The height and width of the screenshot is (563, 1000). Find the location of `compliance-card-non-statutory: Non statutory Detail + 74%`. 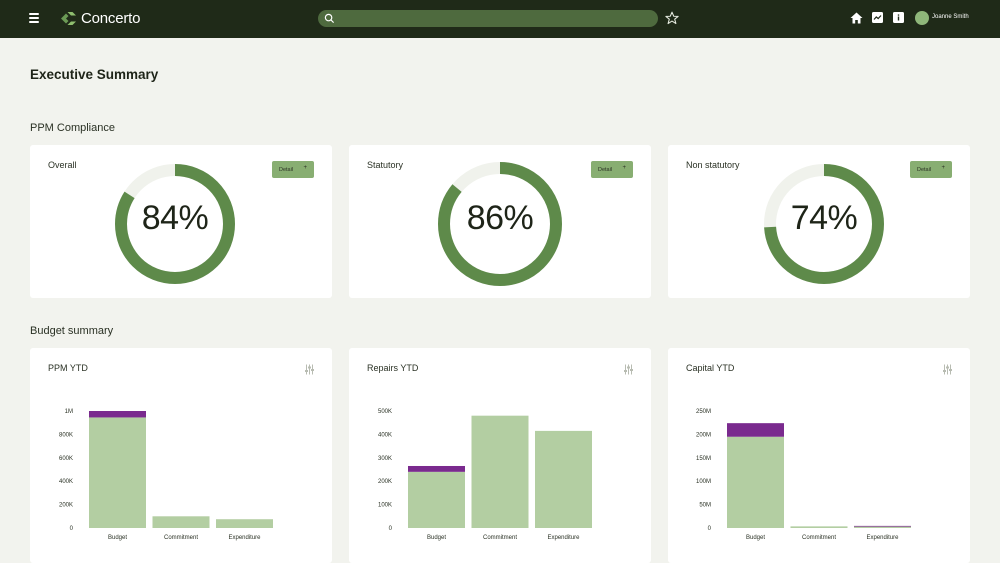

compliance-card-non-statutory: Non statutory Detail + 74% is located at coordinates (819, 221).